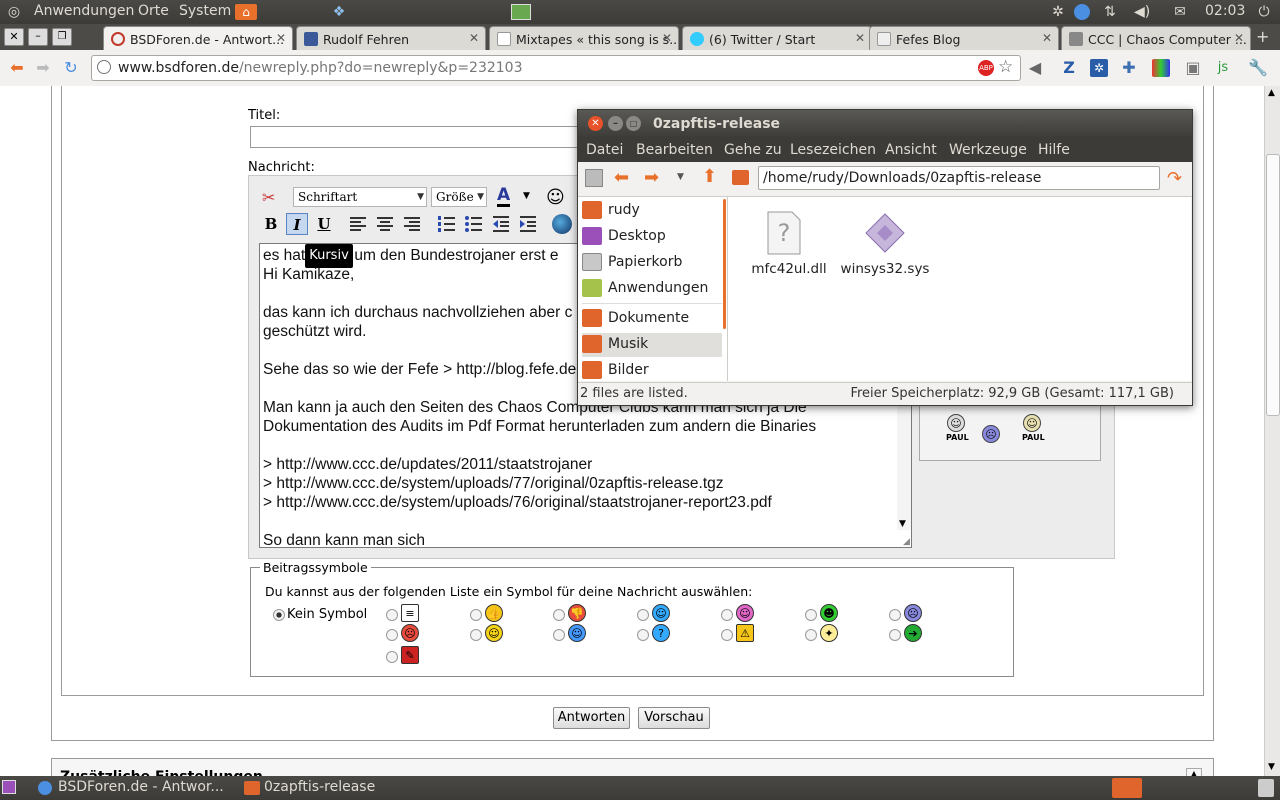  I want to click on trash-icon, so click(1266, 788).